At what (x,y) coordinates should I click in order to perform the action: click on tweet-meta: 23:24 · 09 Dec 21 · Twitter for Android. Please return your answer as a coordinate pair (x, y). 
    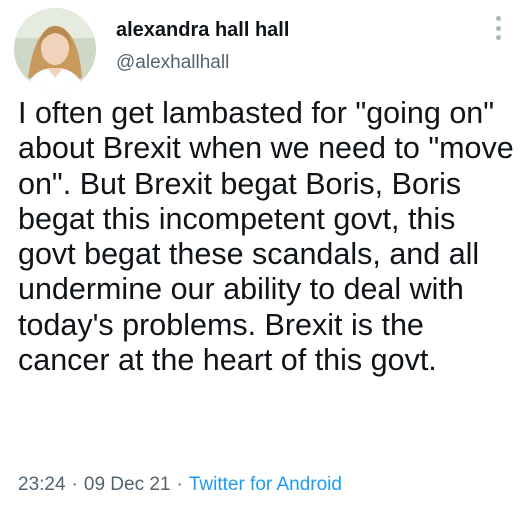
    Looking at the image, I should click on (180, 485).